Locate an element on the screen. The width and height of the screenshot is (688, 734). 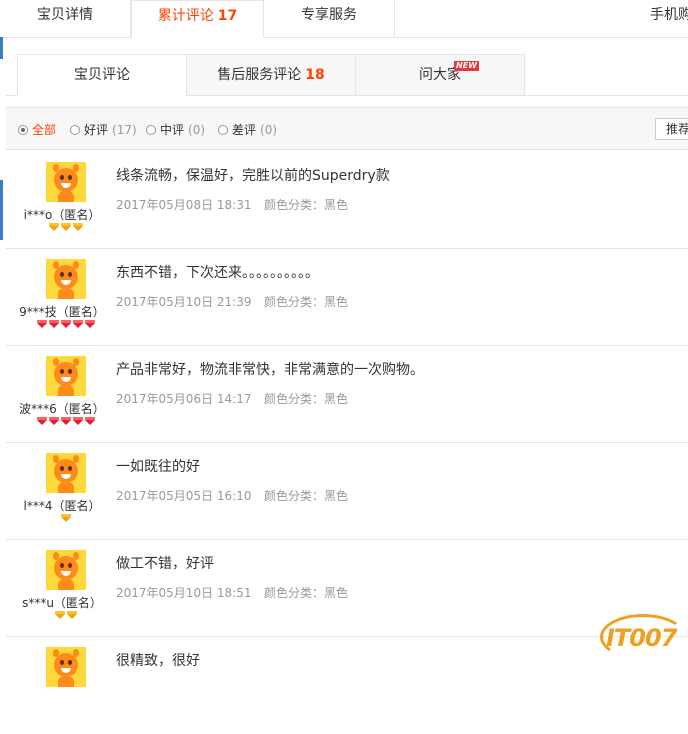
filter-neutral: 中评 (0) is located at coordinates (175, 130).